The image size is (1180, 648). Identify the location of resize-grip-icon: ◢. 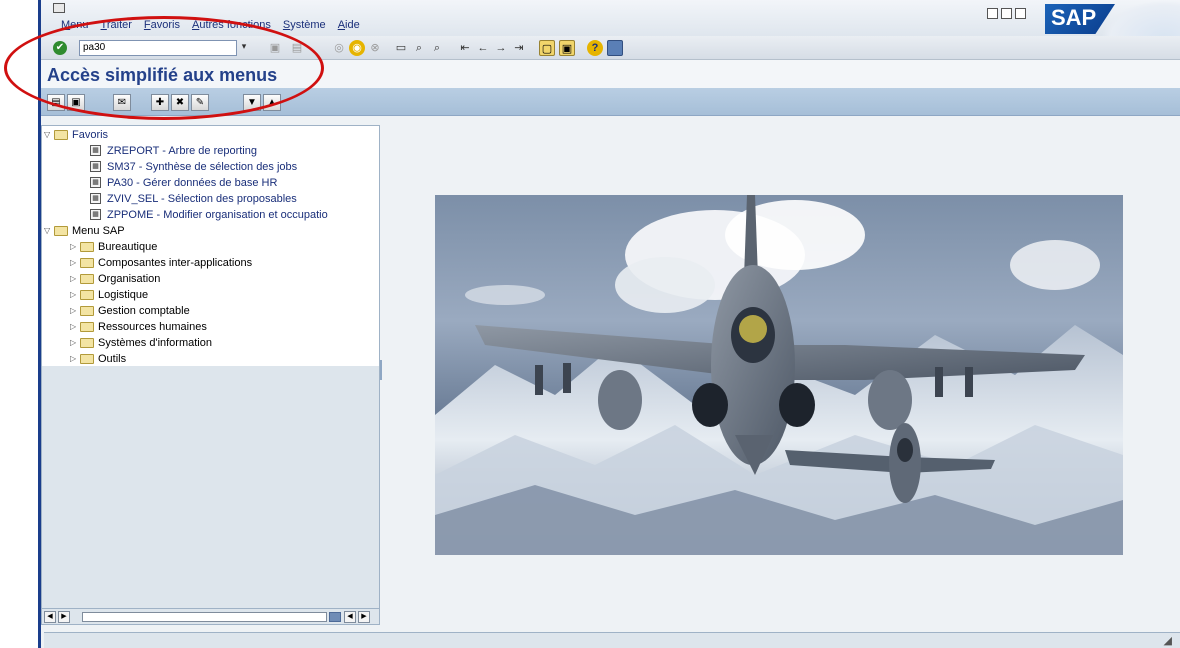
(1168, 640).